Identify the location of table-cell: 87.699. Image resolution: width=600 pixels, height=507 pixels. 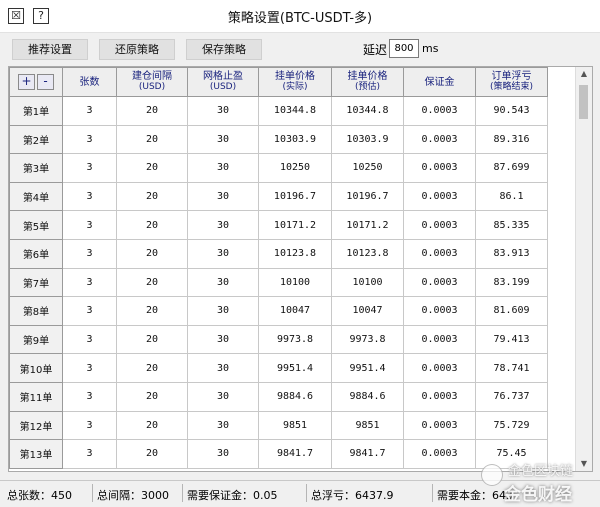
(511, 168).